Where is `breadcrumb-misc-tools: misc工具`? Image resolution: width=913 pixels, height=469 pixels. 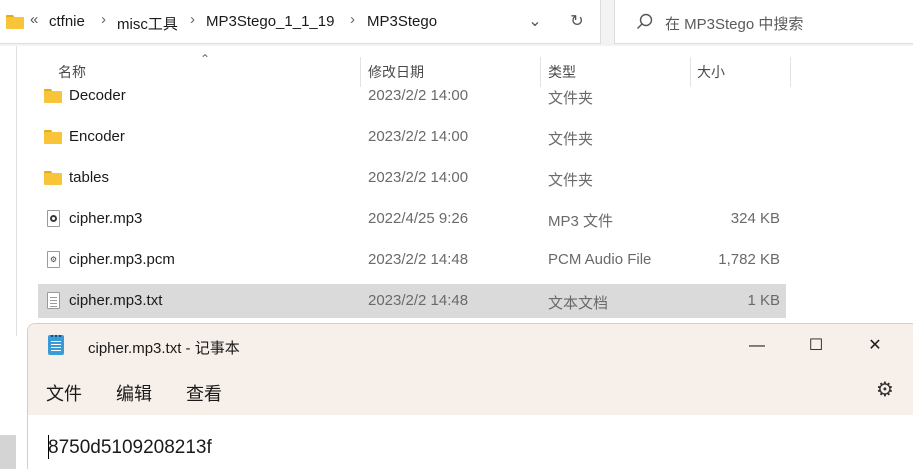 breadcrumb-misc-tools: misc工具 is located at coordinates (147, 23).